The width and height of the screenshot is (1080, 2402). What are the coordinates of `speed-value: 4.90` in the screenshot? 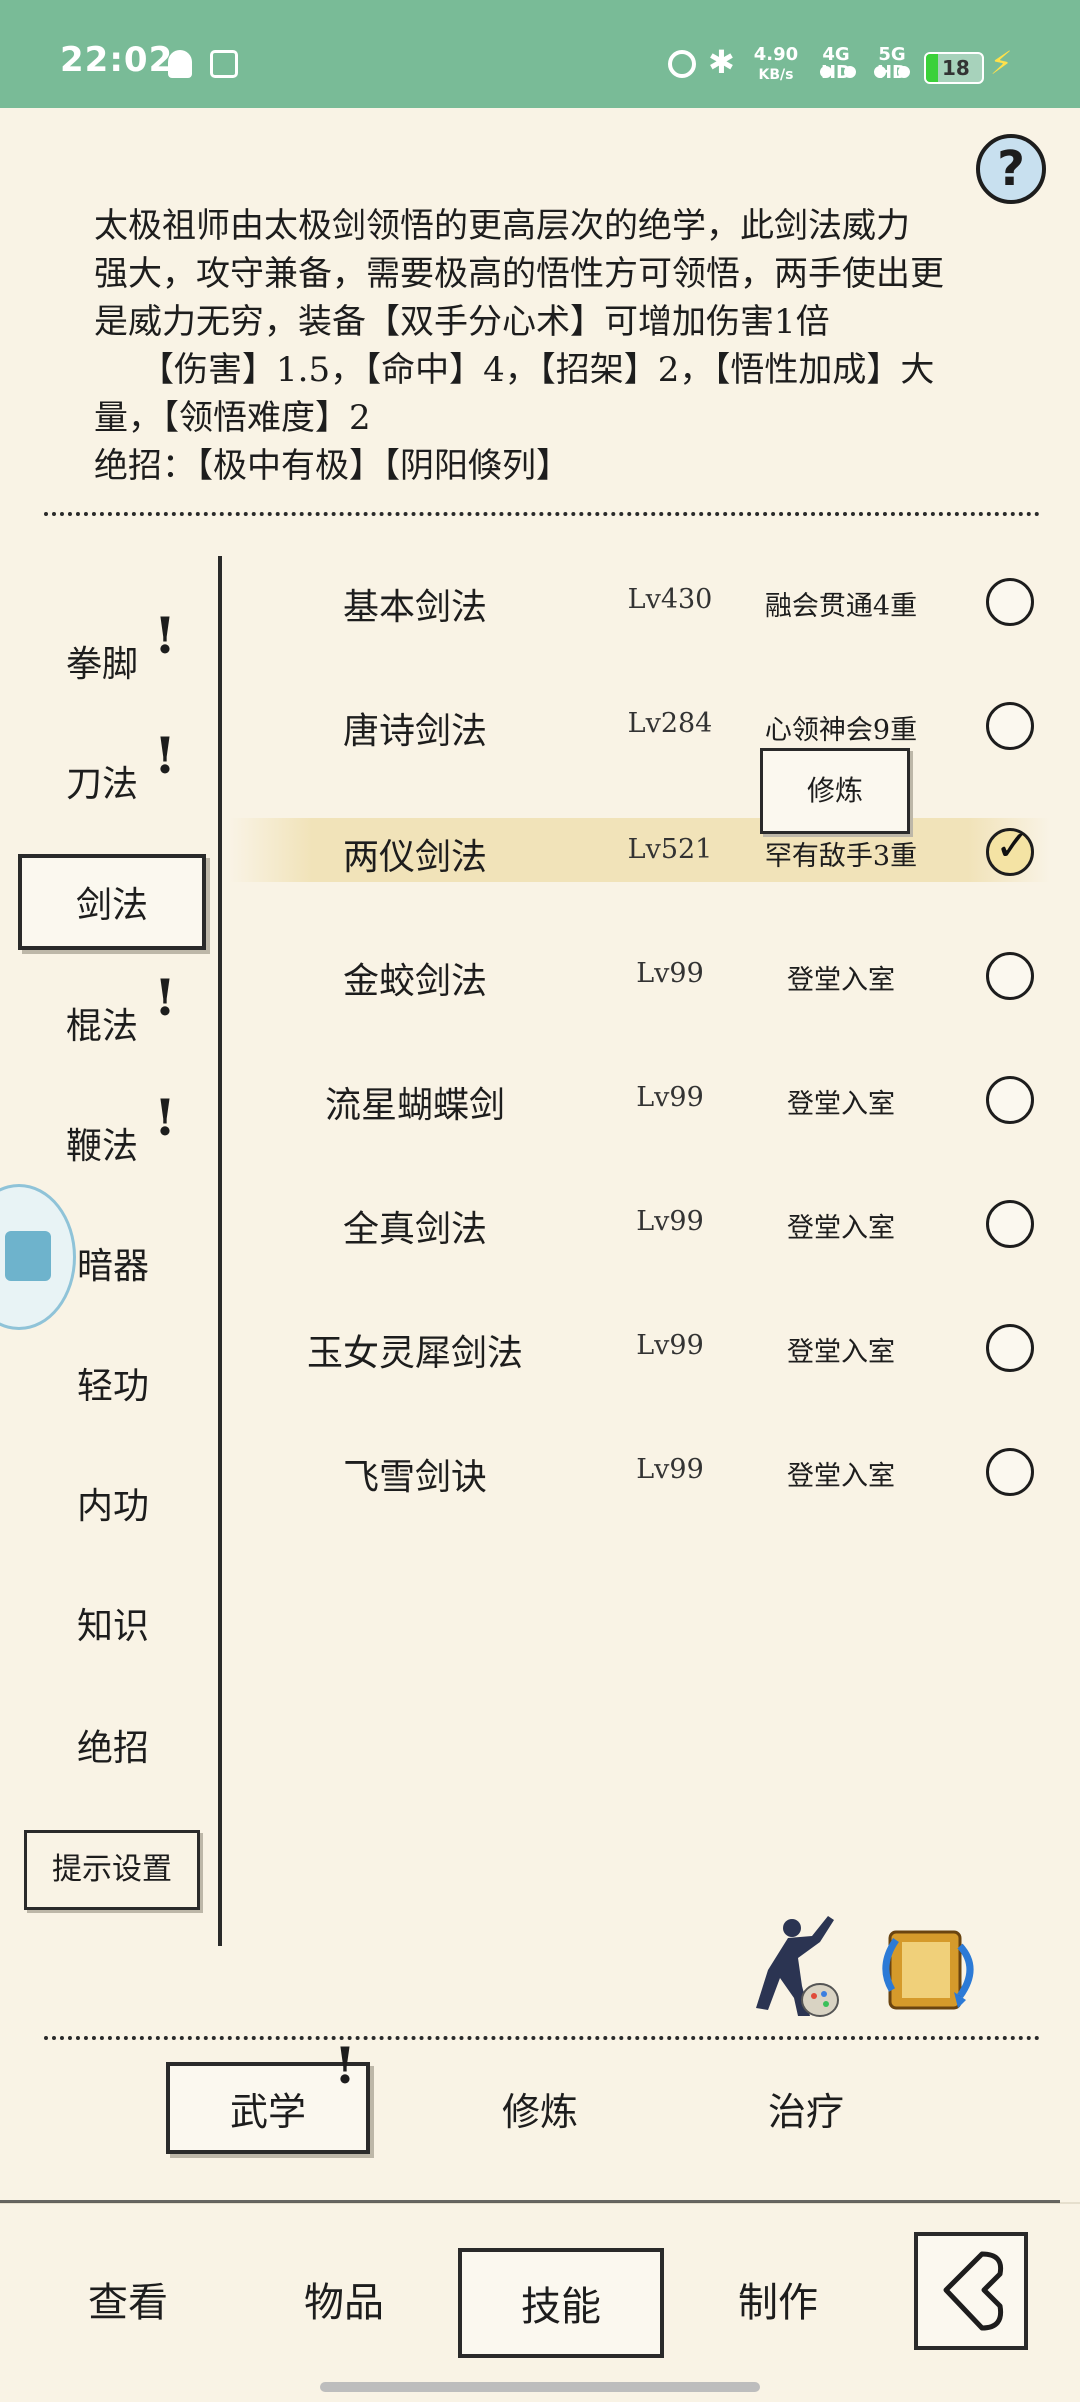 It's located at (776, 54).